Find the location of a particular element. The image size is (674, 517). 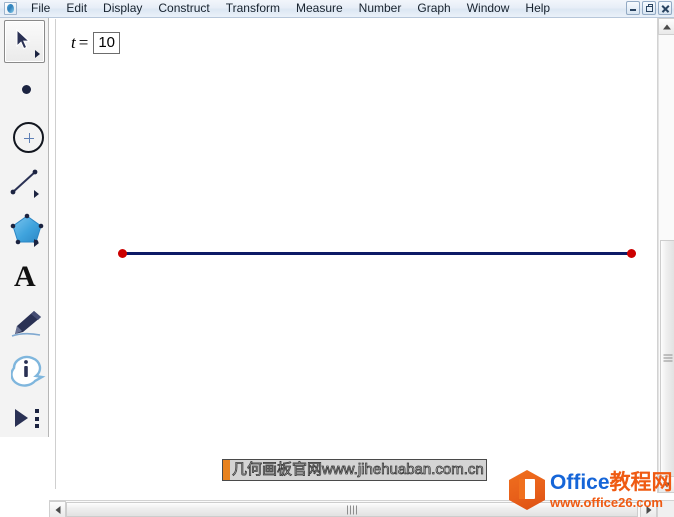

point-icon is located at coordinates (26, 89).